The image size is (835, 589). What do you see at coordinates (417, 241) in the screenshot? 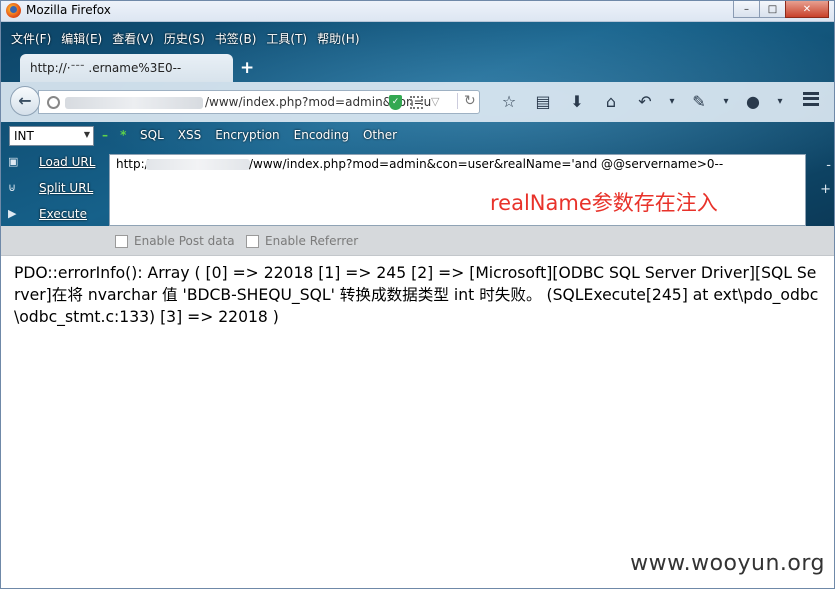
I see `hackbar-options-bar: Enable Post data Enable Referrer` at bounding box center [417, 241].